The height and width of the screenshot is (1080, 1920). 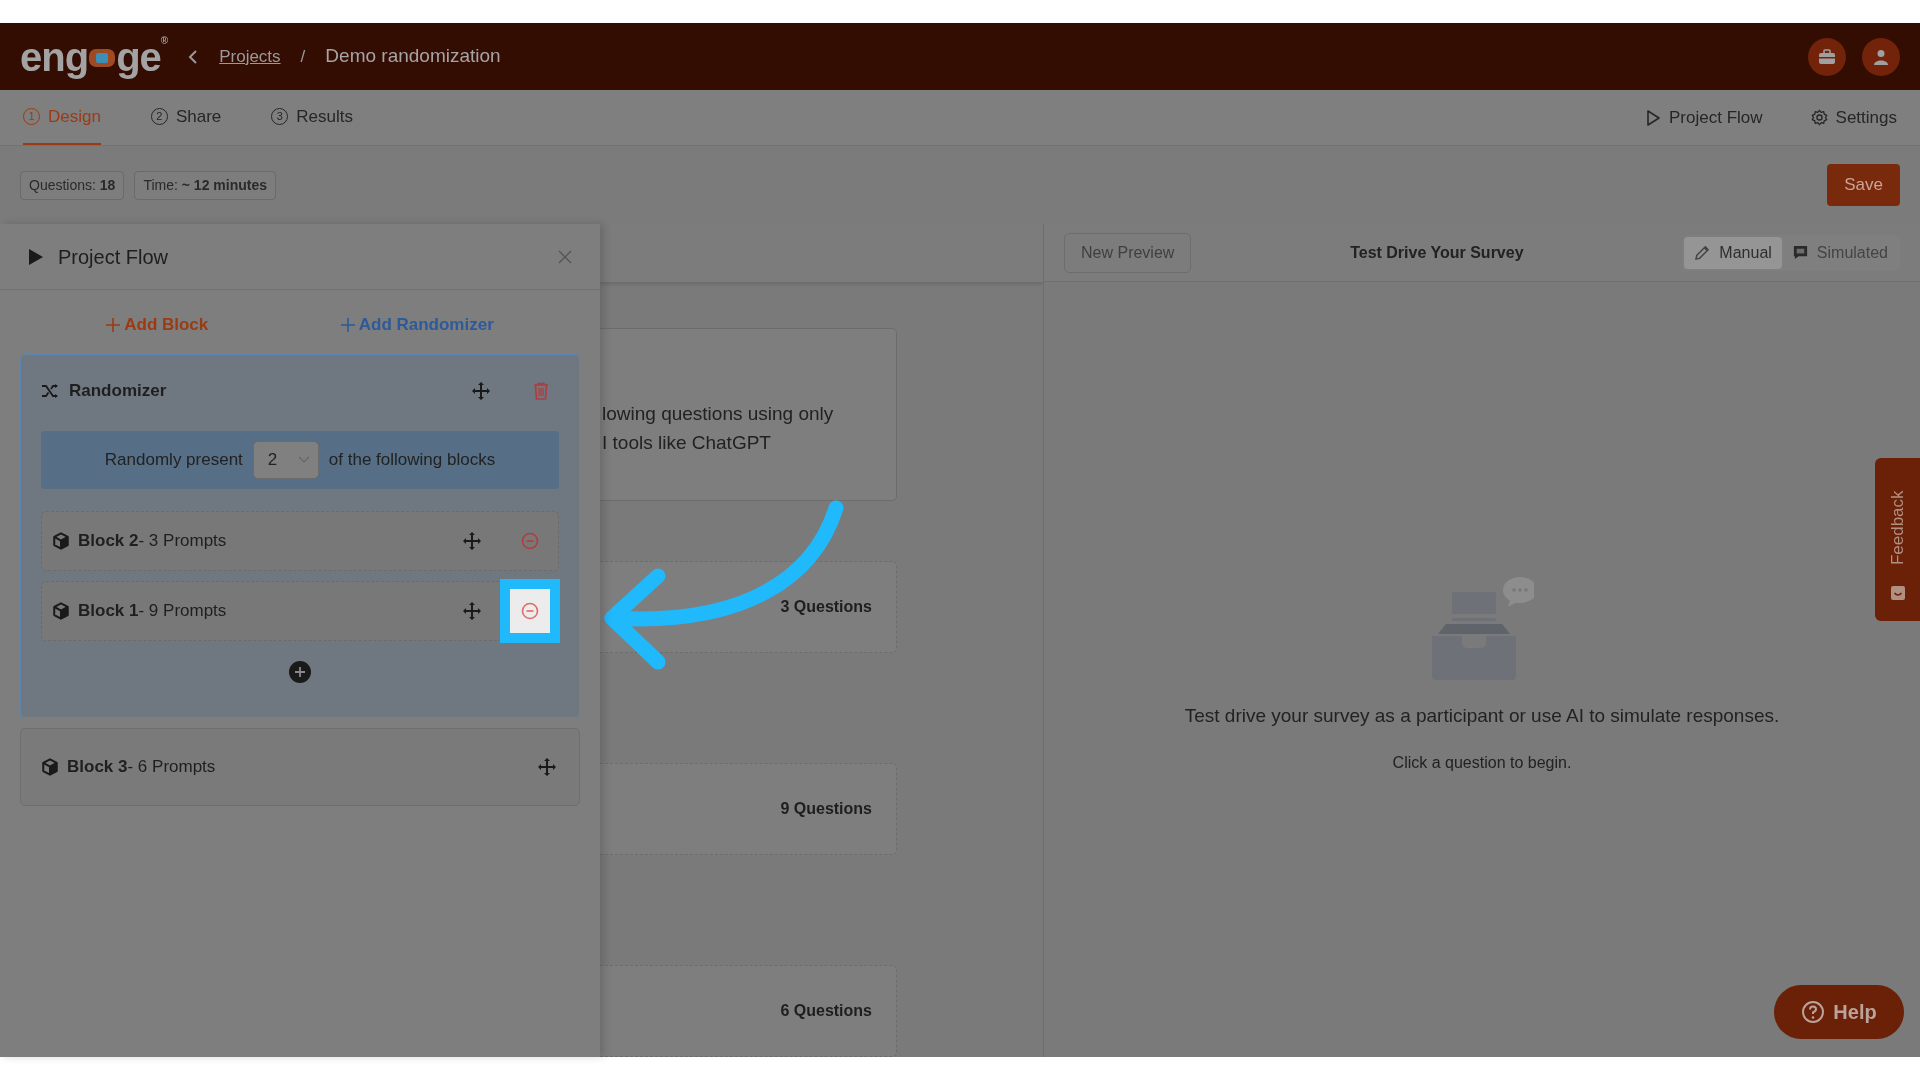 What do you see at coordinates (152, 540) in the screenshot?
I see `block-name: Block 2- 3 Prompts` at bounding box center [152, 540].